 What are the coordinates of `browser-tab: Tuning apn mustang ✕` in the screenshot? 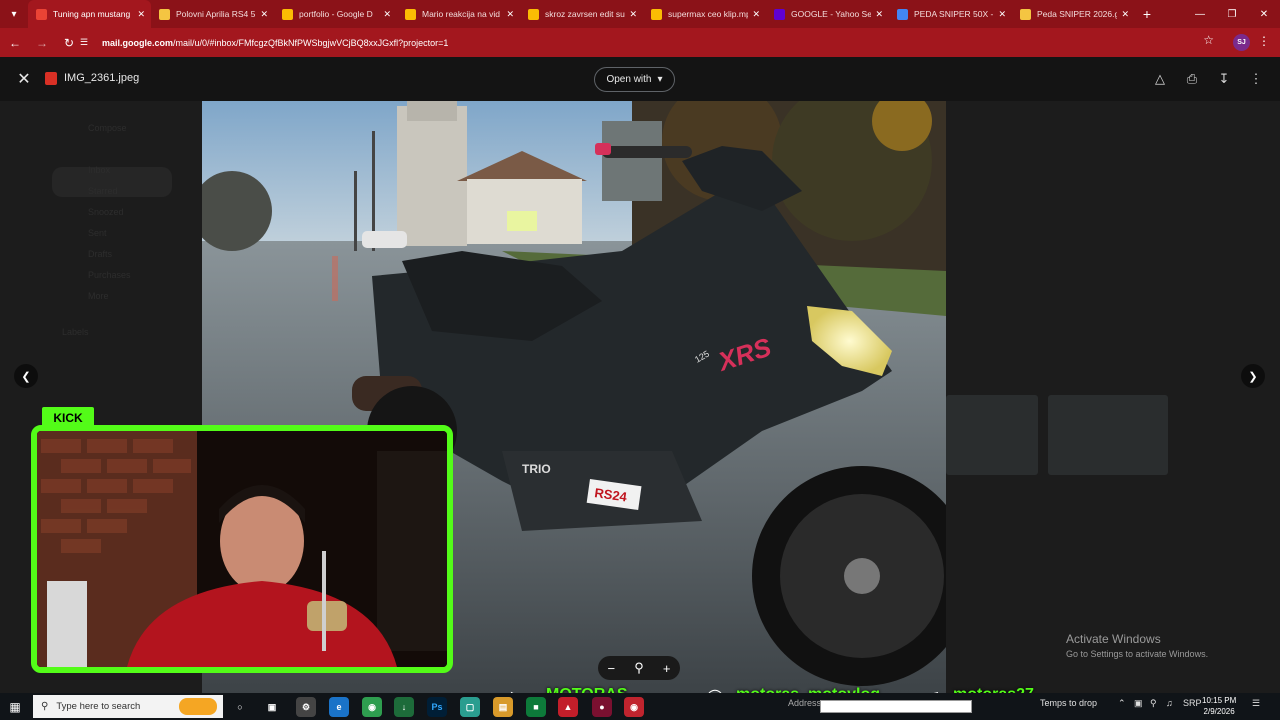 It's located at (89, 14).